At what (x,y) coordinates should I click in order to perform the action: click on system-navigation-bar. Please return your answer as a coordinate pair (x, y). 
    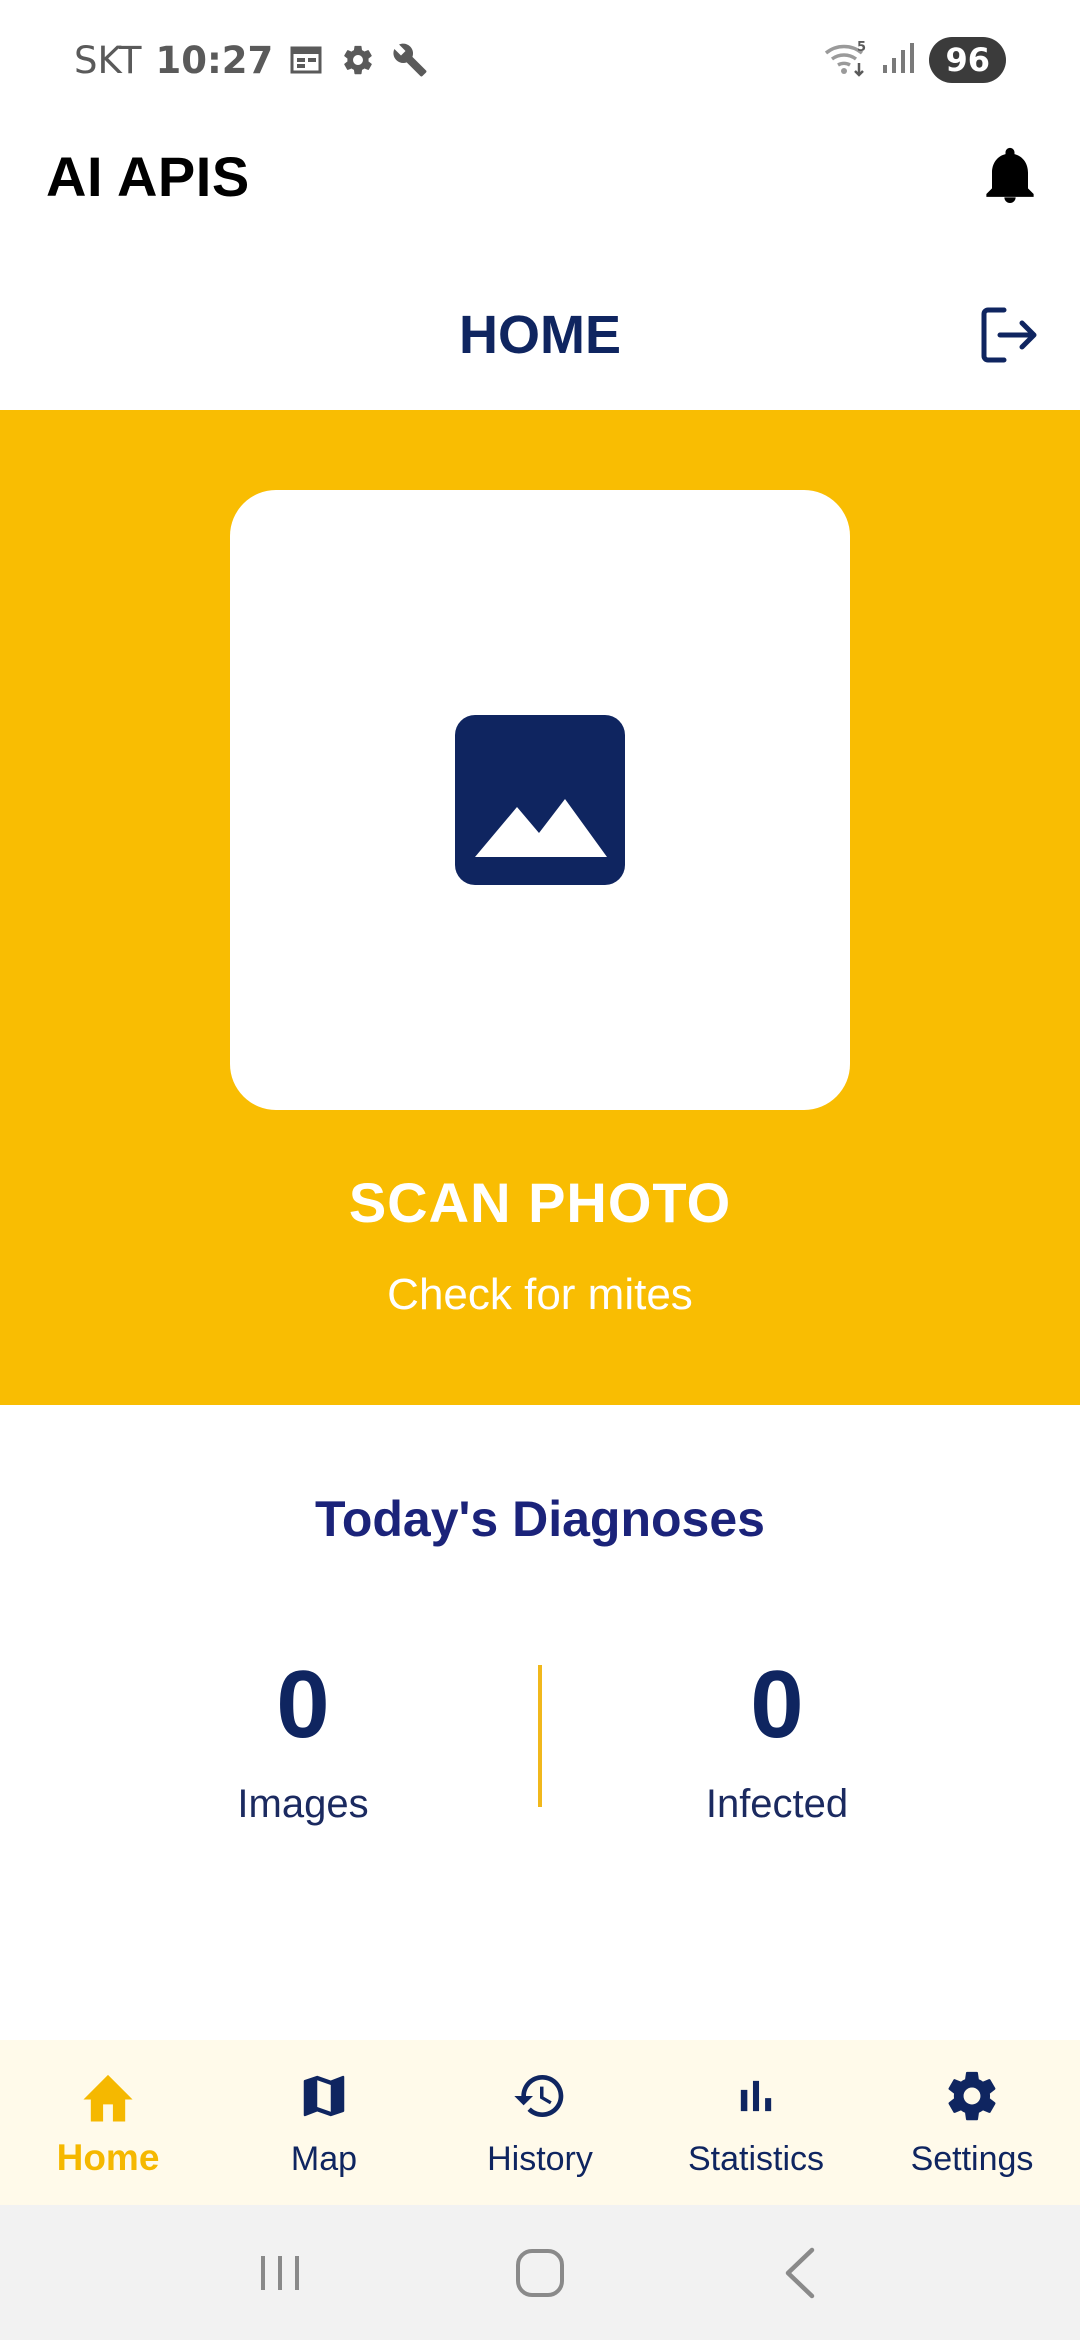
    Looking at the image, I should click on (540, 2272).